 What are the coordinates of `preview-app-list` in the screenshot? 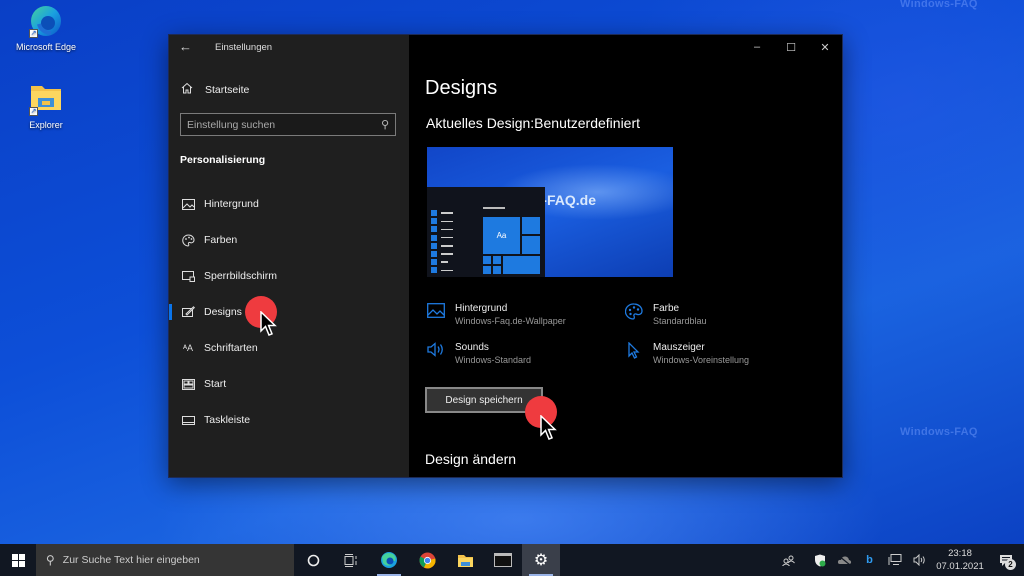 It's located at (442, 242).